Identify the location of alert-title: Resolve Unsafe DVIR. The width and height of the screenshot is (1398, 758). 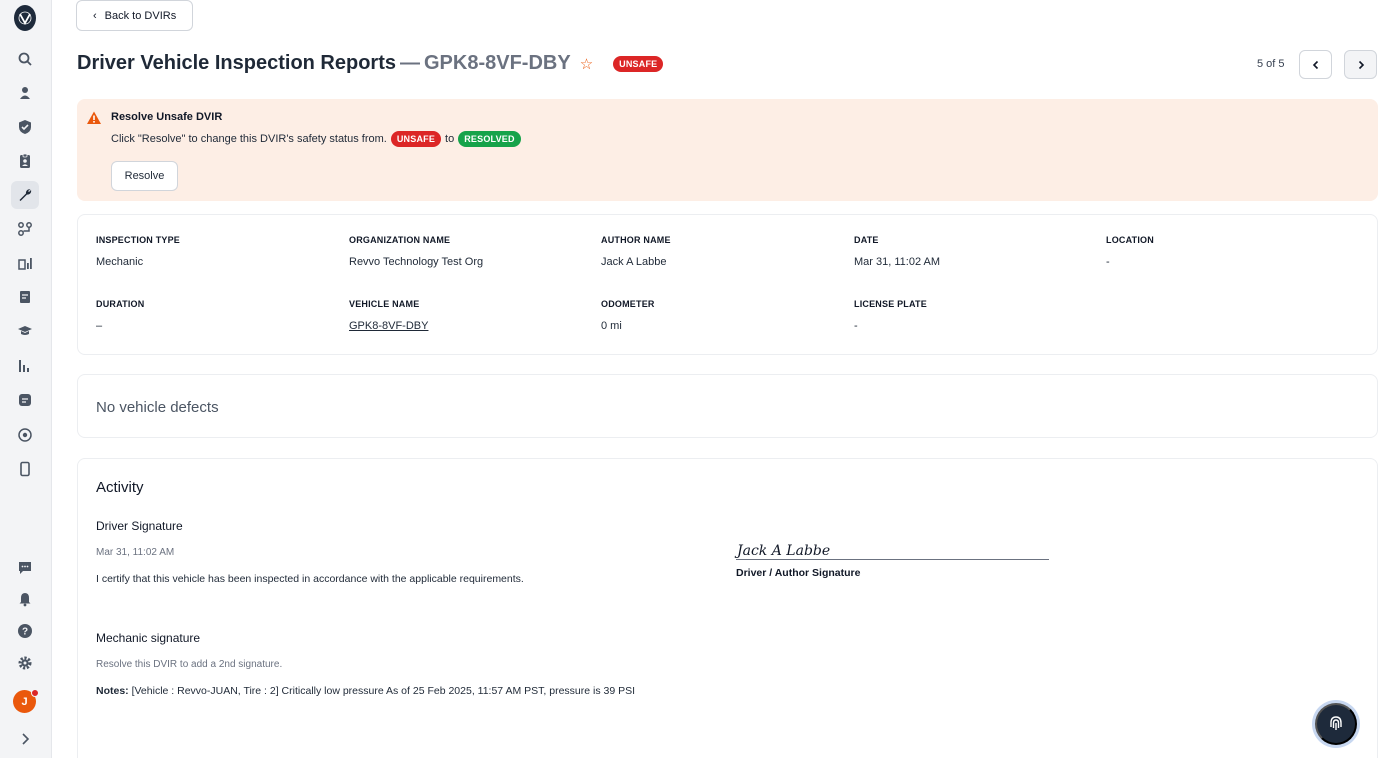
(167, 117).